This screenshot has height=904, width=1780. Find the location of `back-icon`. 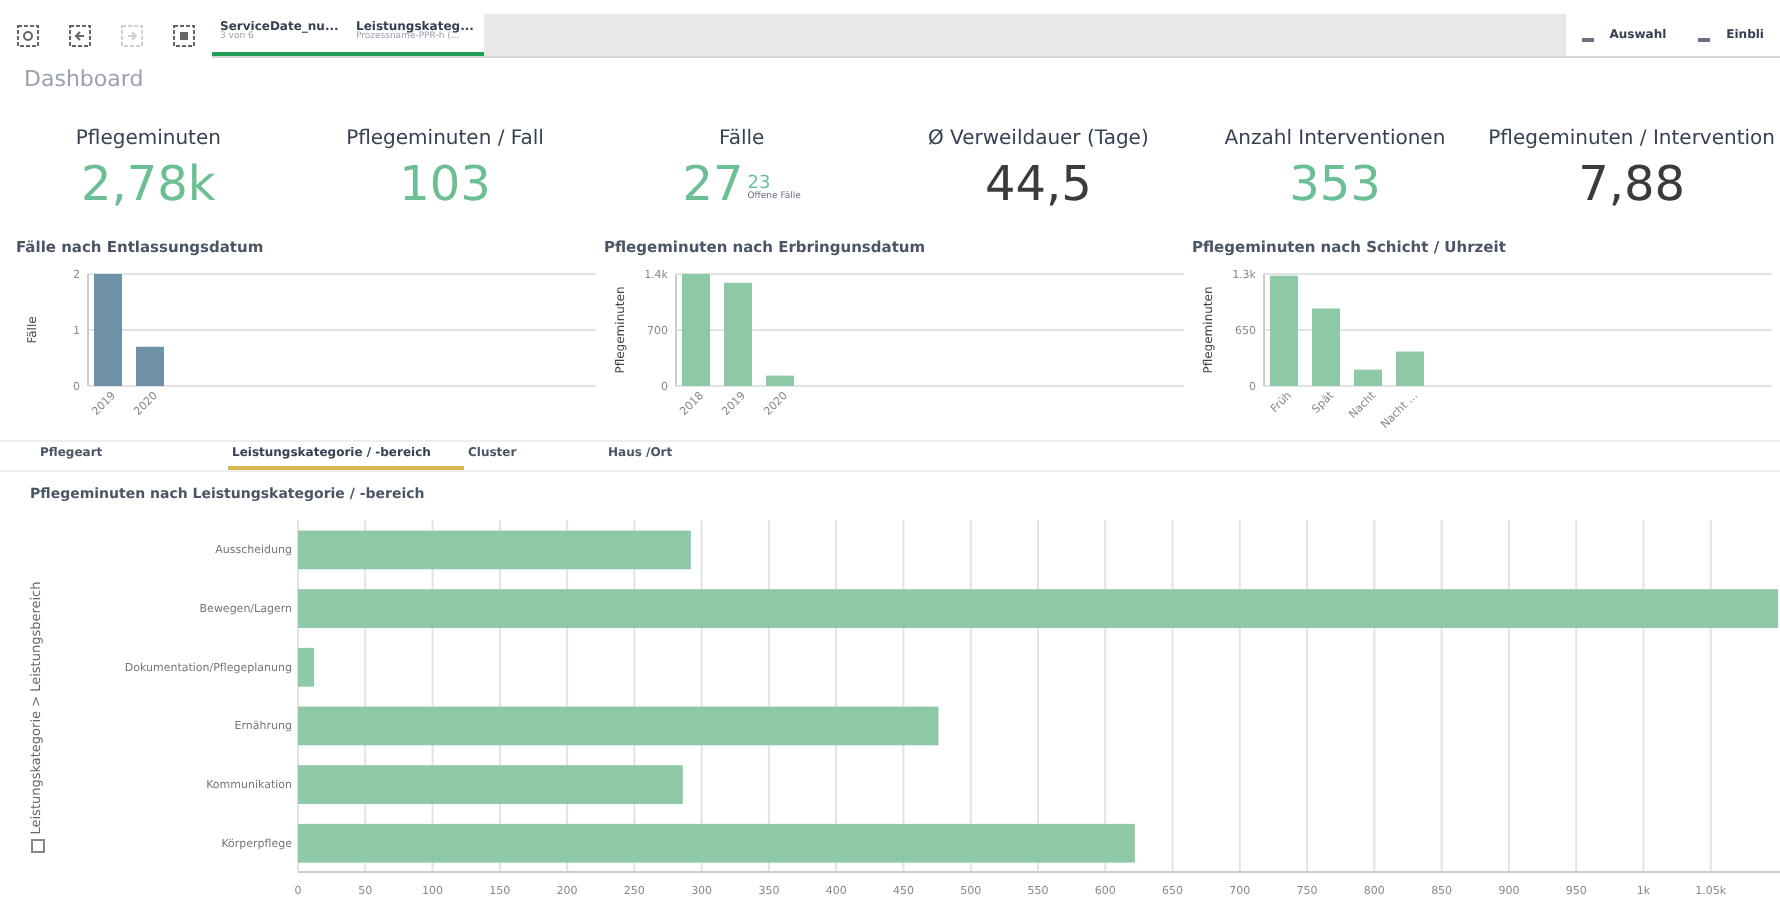

back-icon is located at coordinates (80, 36).